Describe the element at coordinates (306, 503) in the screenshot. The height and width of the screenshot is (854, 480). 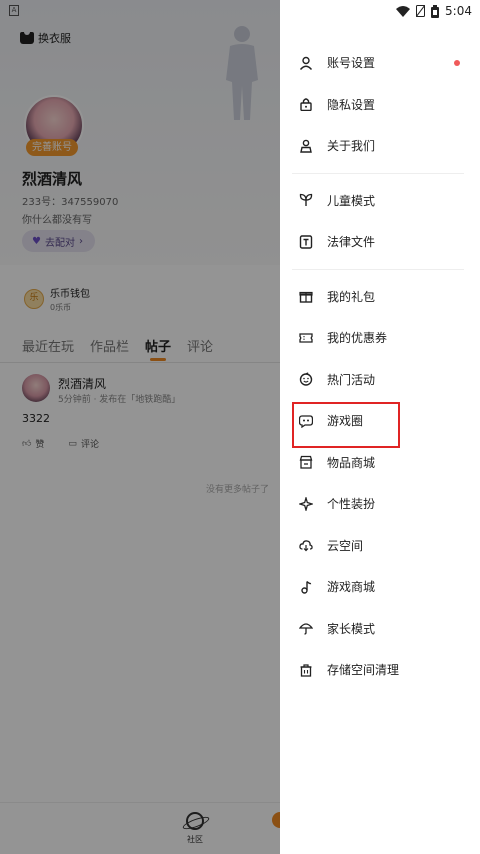
I see `sparkle-icon` at that location.